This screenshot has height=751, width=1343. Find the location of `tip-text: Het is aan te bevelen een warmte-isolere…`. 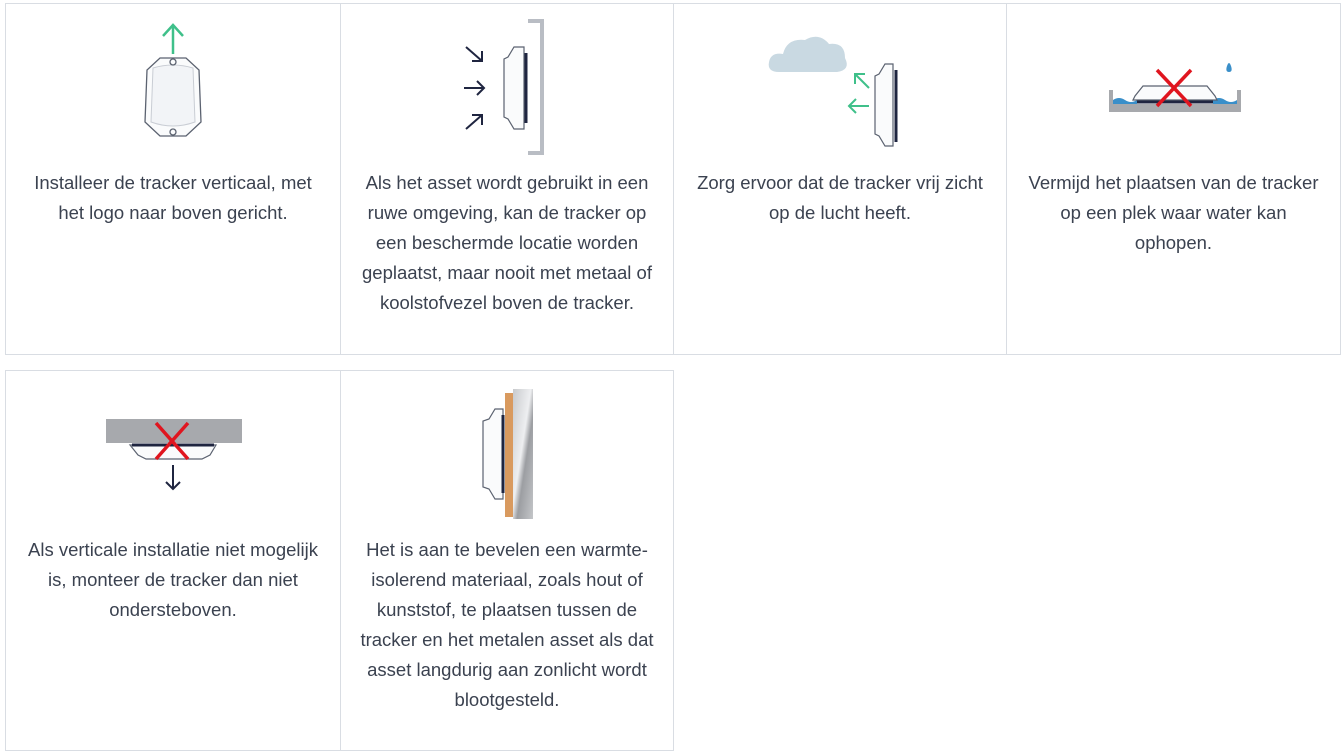

tip-text: Het is aan te bevelen een warmte-isolere… is located at coordinates (507, 624).